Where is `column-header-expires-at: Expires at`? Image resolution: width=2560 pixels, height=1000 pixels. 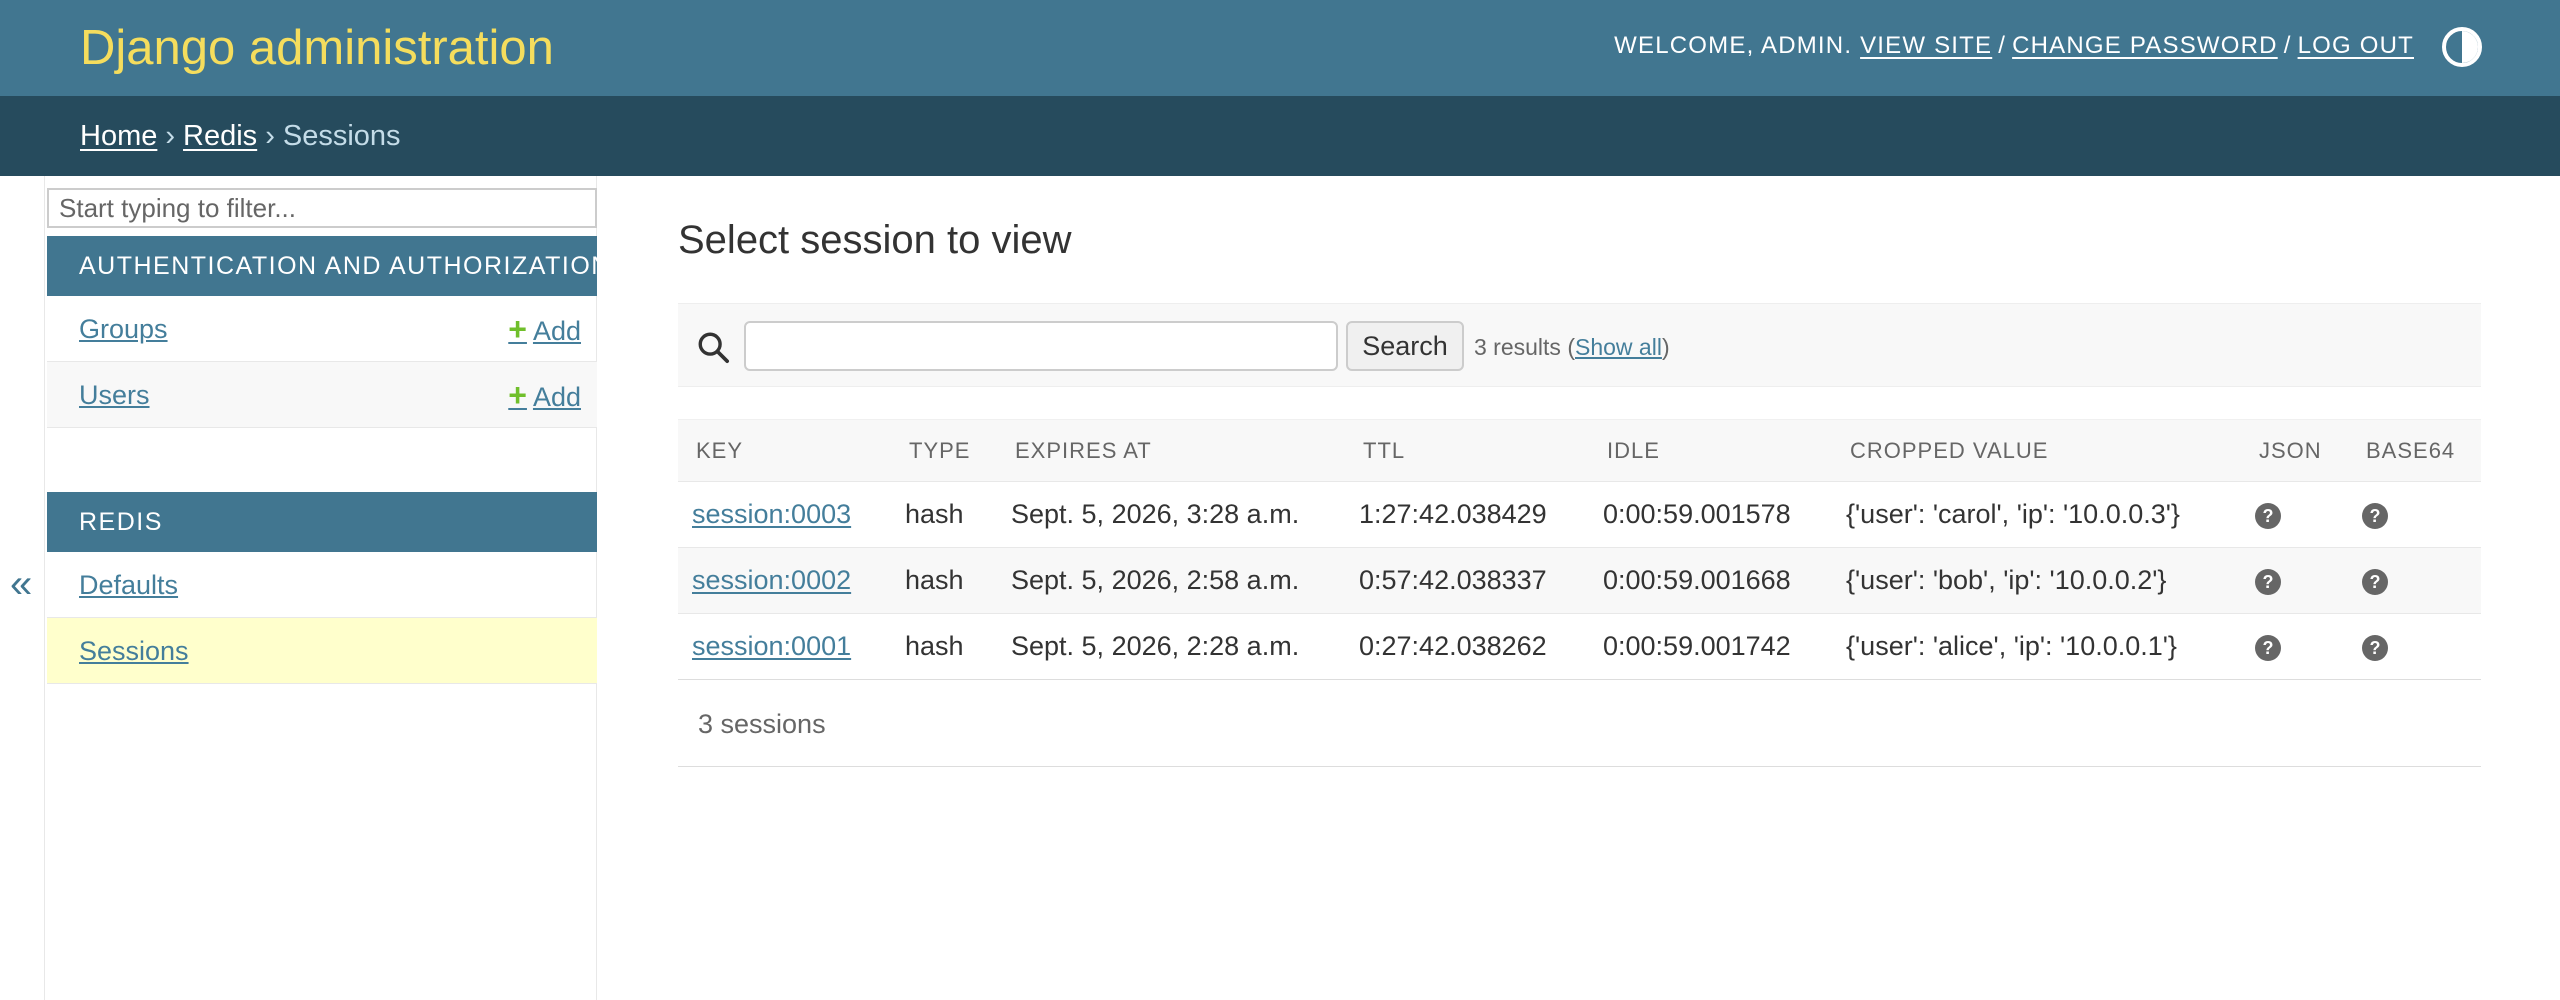 column-header-expires-at: Expires at is located at coordinates (1171, 450).